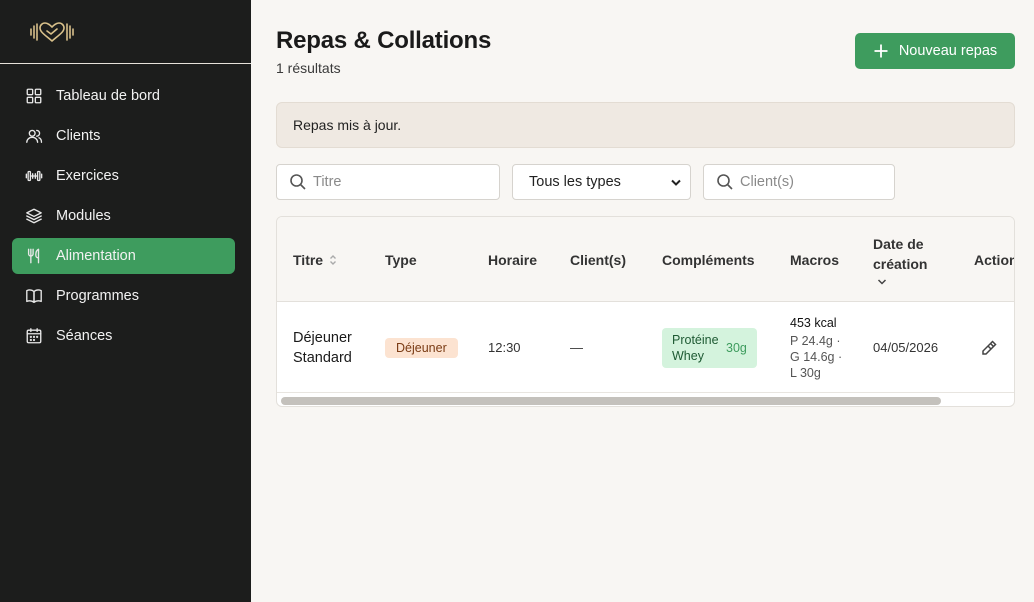 The image size is (1034, 602). I want to click on column-header-actions: Actions, so click(994, 259).